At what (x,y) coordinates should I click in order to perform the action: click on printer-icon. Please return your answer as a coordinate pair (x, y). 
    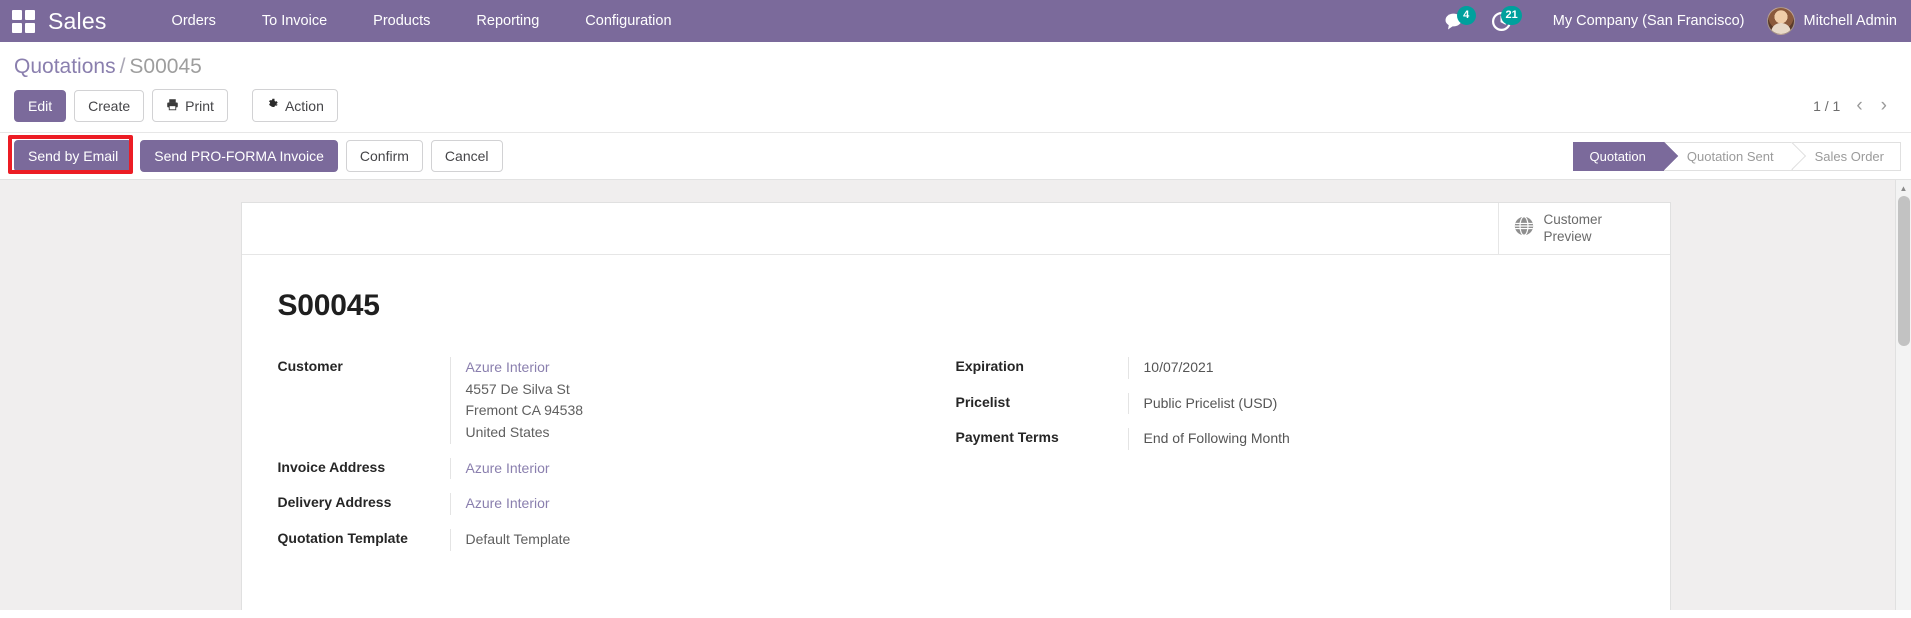
    Looking at the image, I should click on (172, 105).